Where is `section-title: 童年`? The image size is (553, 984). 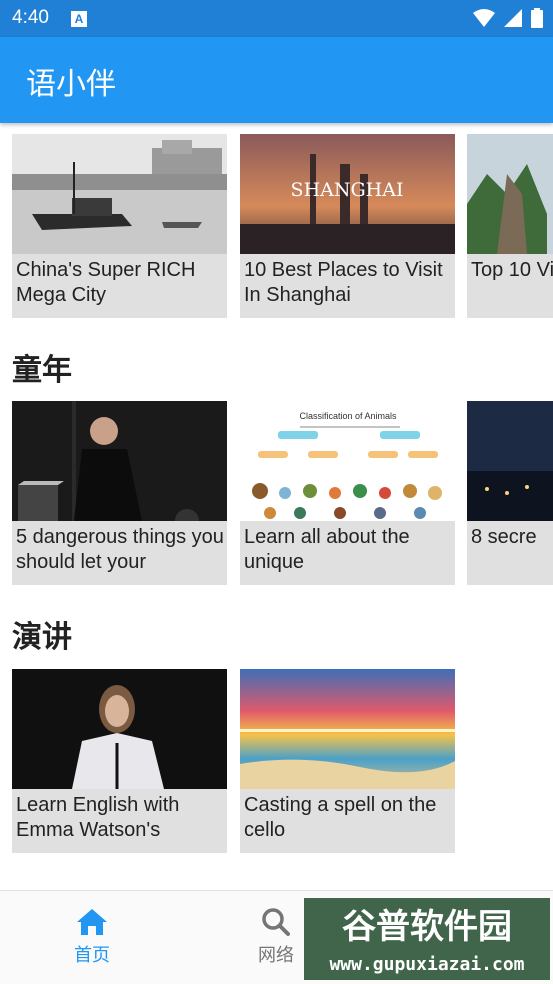
section-title: 童年 is located at coordinates (42, 370).